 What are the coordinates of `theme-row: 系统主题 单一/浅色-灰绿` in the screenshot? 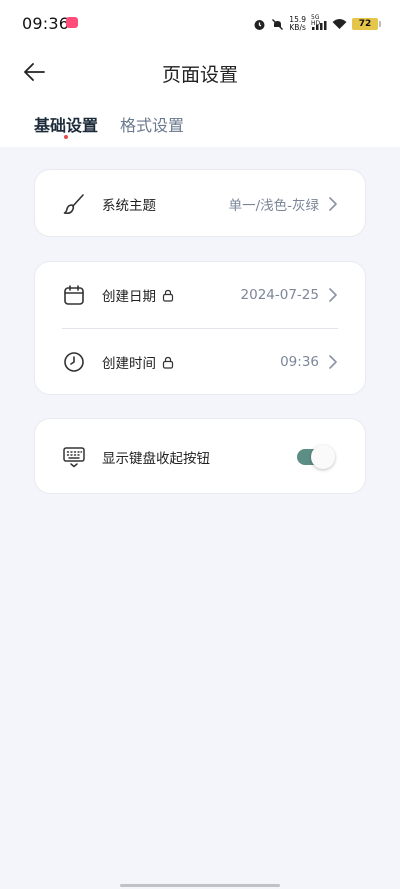 It's located at (200, 204).